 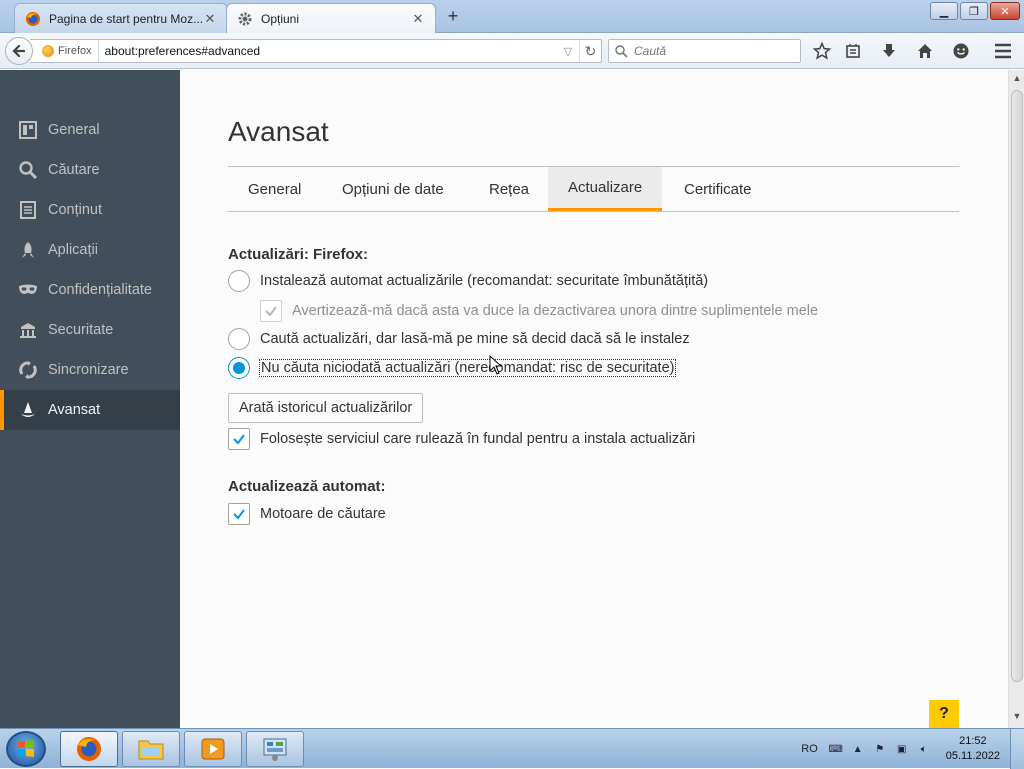 What do you see at coordinates (33, 19) in the screenshot?
I see `firefox-icon` at bounding box center [33, 19].